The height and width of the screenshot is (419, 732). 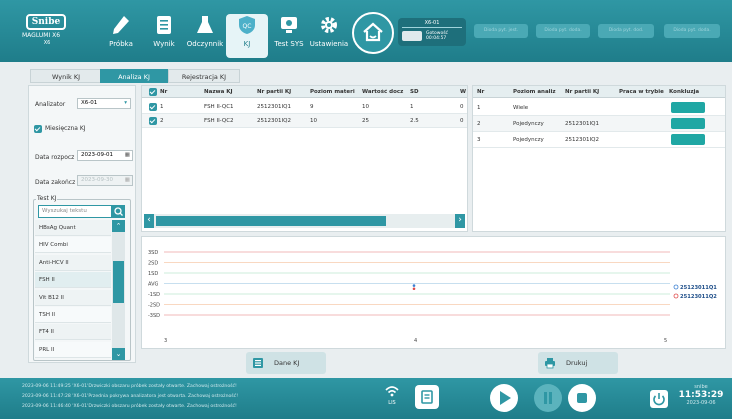 I want to click on home-icon, so click(x=373, y=33).